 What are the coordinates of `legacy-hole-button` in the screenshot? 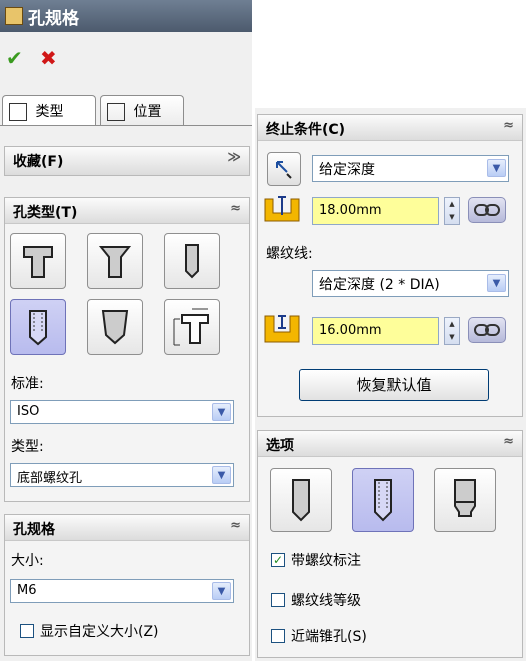 It's located at (192, 327).